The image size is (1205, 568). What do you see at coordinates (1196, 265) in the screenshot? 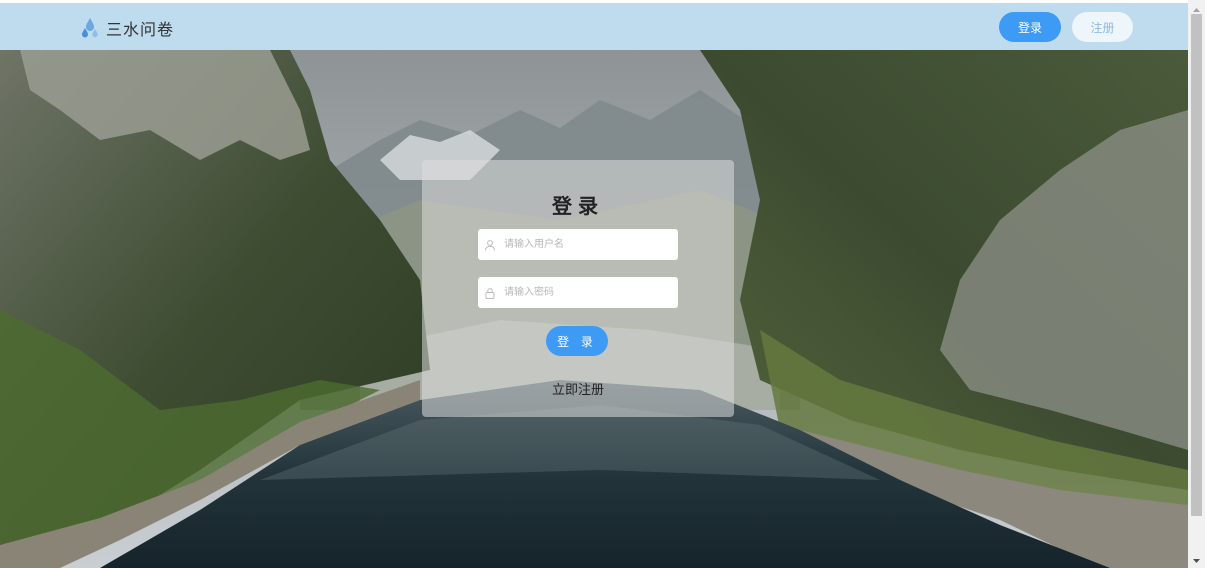
I see `scrollbar-thumb` at bounding box center [1196, 265].